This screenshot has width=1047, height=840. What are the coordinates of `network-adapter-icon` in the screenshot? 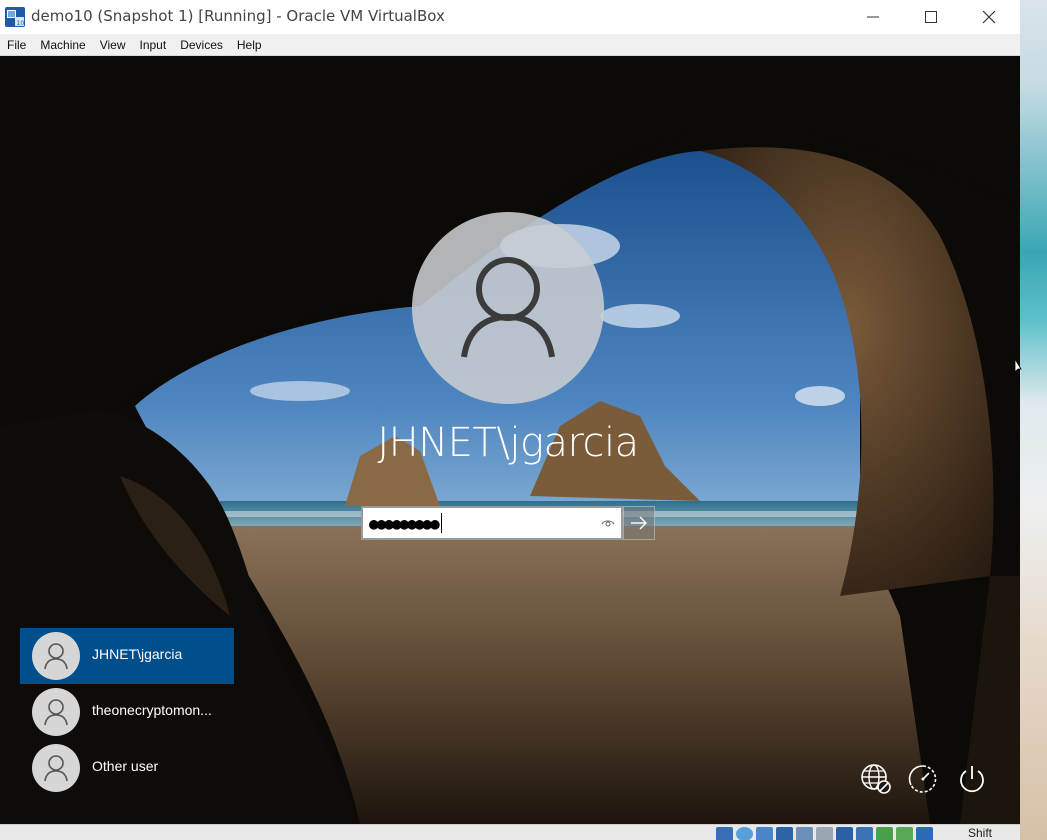 It's located at (784, 833).